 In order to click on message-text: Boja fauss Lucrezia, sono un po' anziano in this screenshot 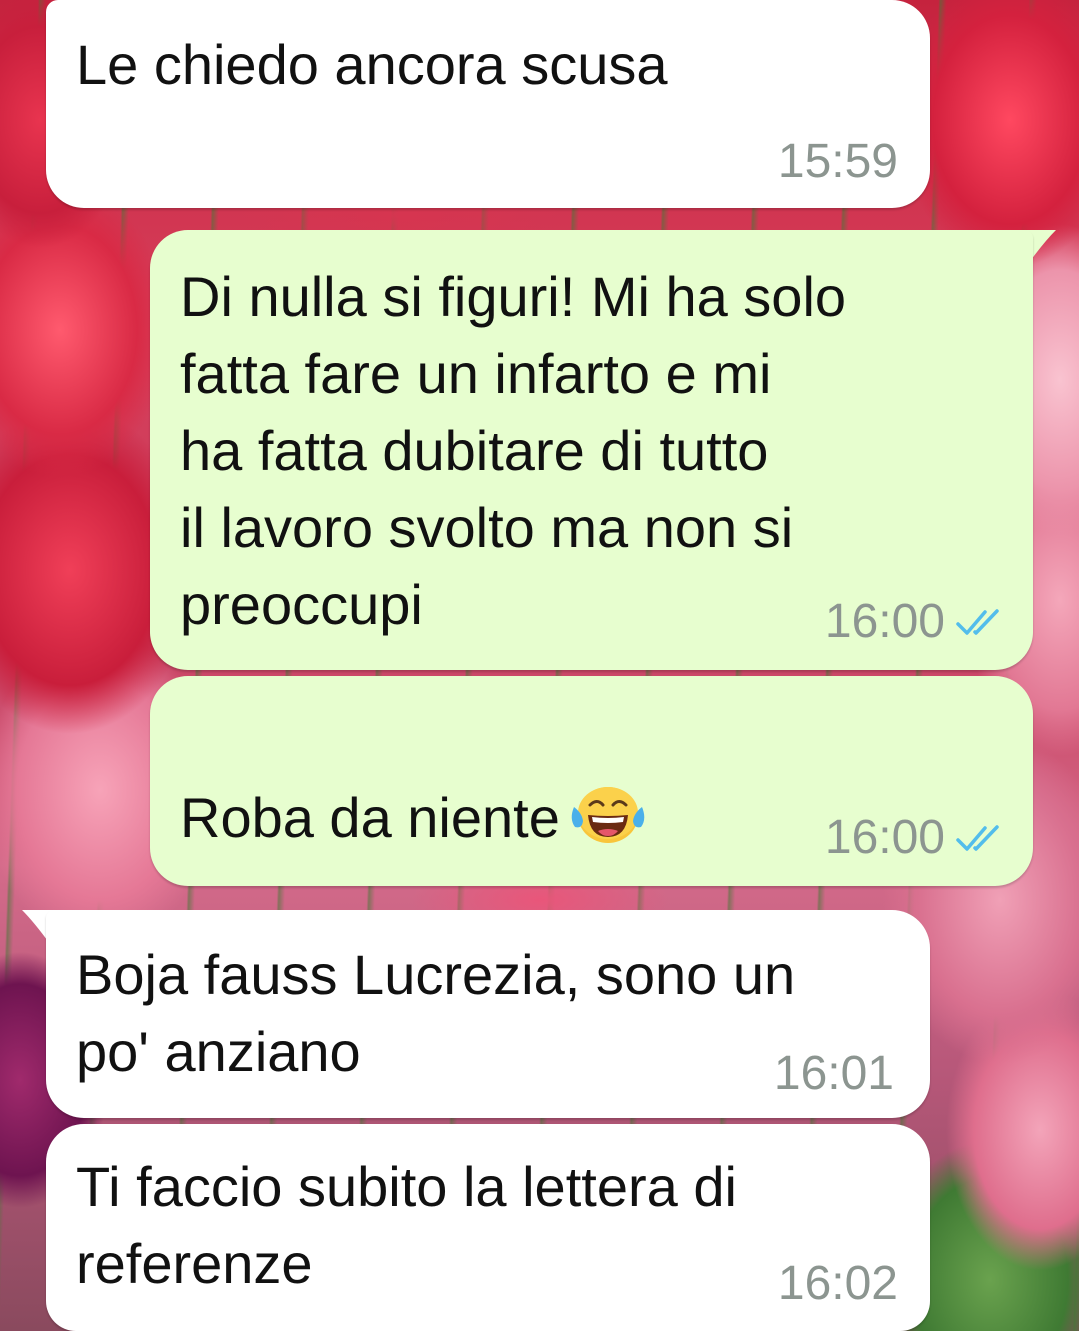, I will do `click(436, 1013)`.